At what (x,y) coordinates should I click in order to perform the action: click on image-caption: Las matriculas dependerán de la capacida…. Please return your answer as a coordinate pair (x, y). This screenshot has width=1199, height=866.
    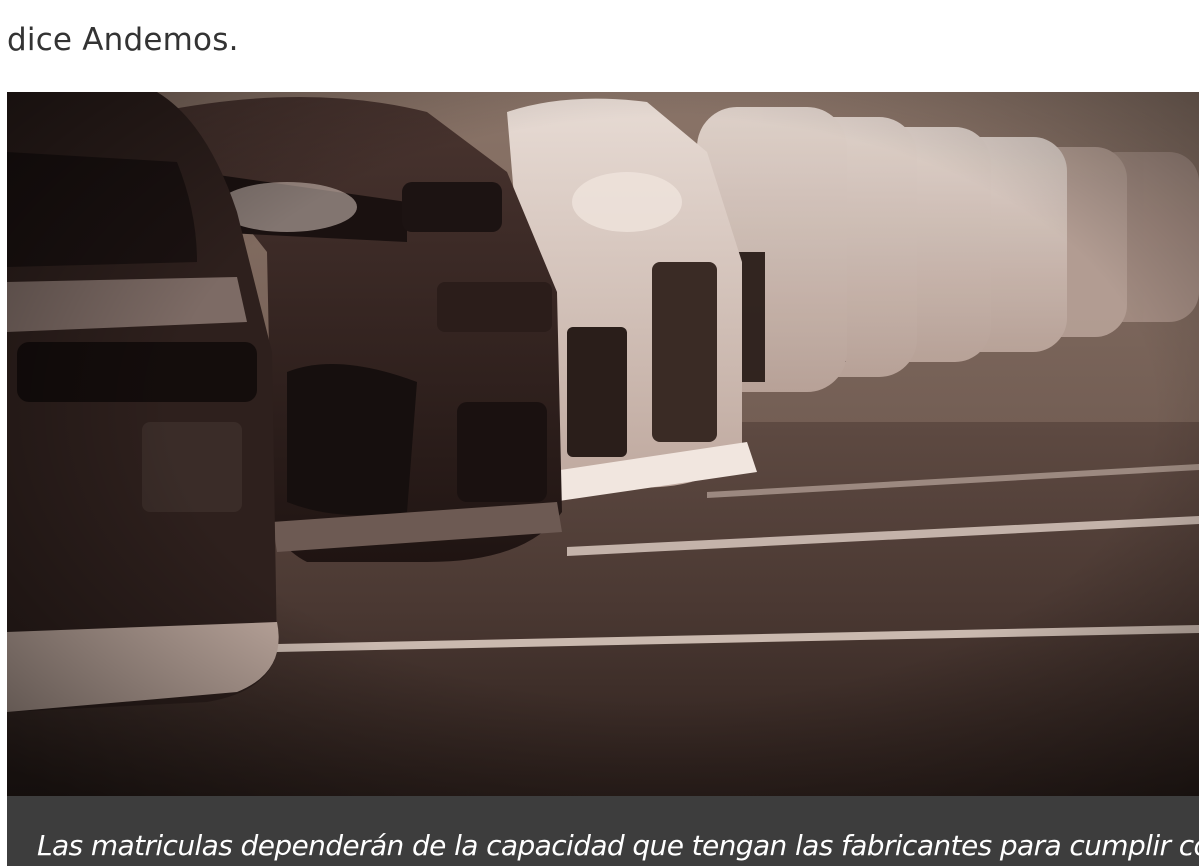
    Looking at the image, I should click on (603, 831).